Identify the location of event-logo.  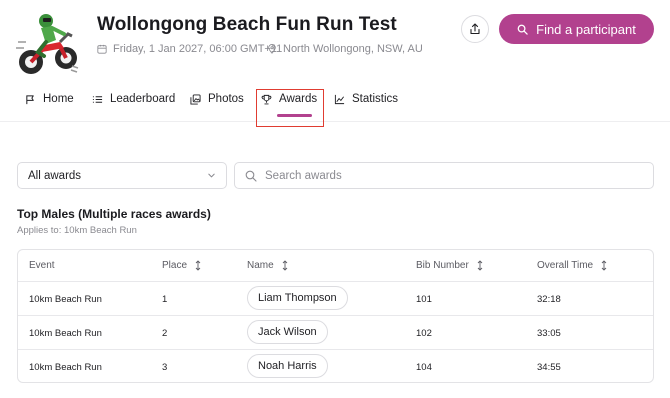
(48, 45).